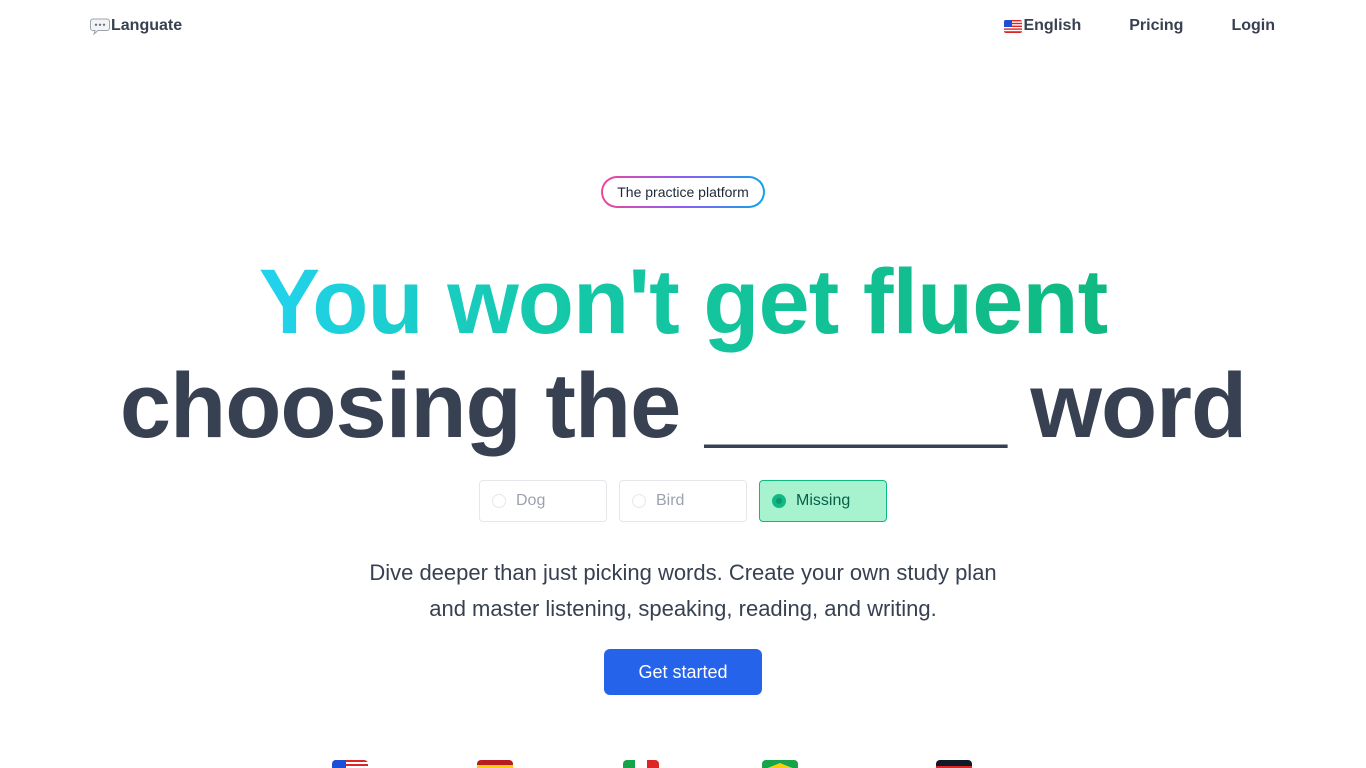  What do you see at coordinates (683, 672) in the screenshot?
I see `get-started-button: Get started` at bounding box center [683, 672].